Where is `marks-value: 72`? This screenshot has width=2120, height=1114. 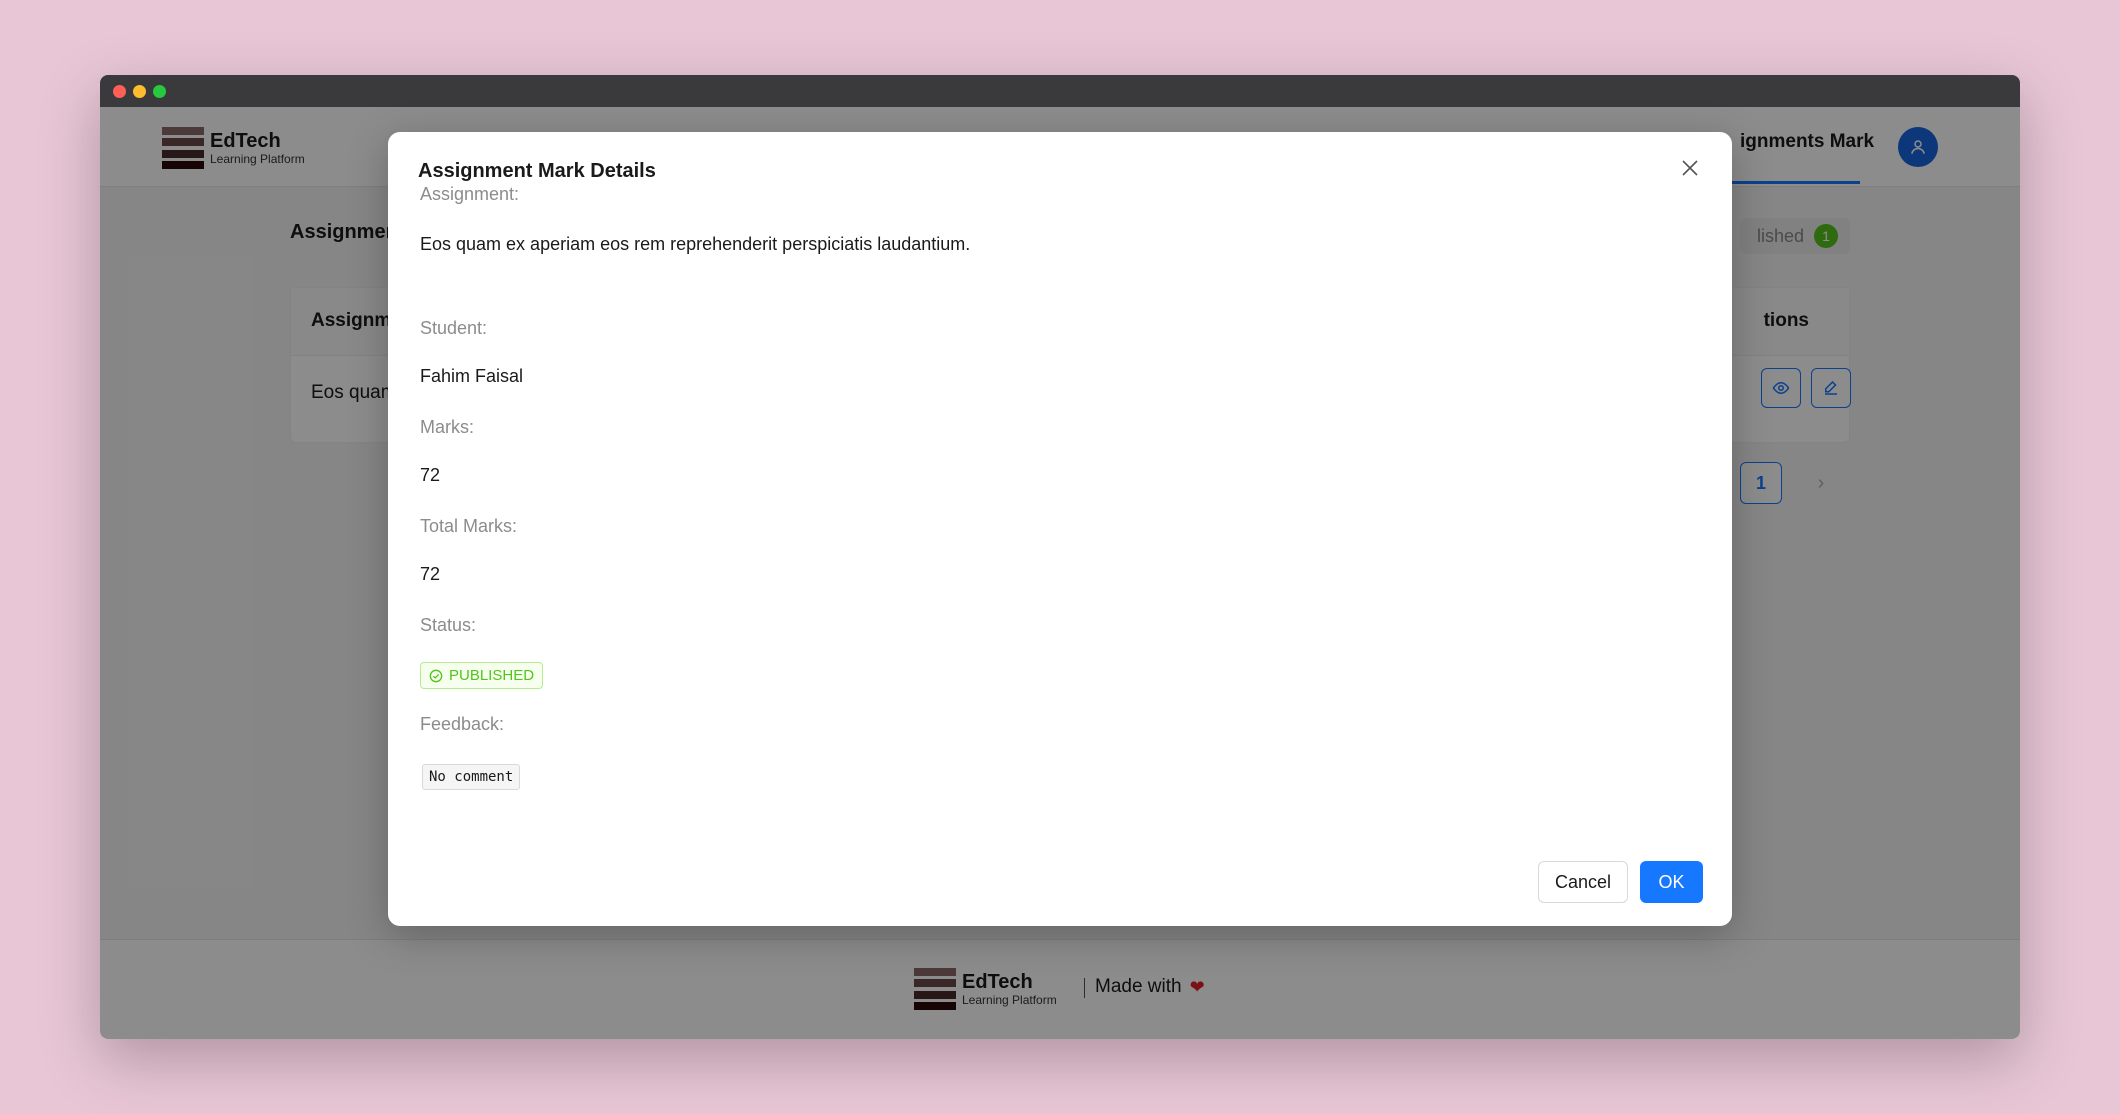 marks-value: 72 is located at coordinates (430, 475).